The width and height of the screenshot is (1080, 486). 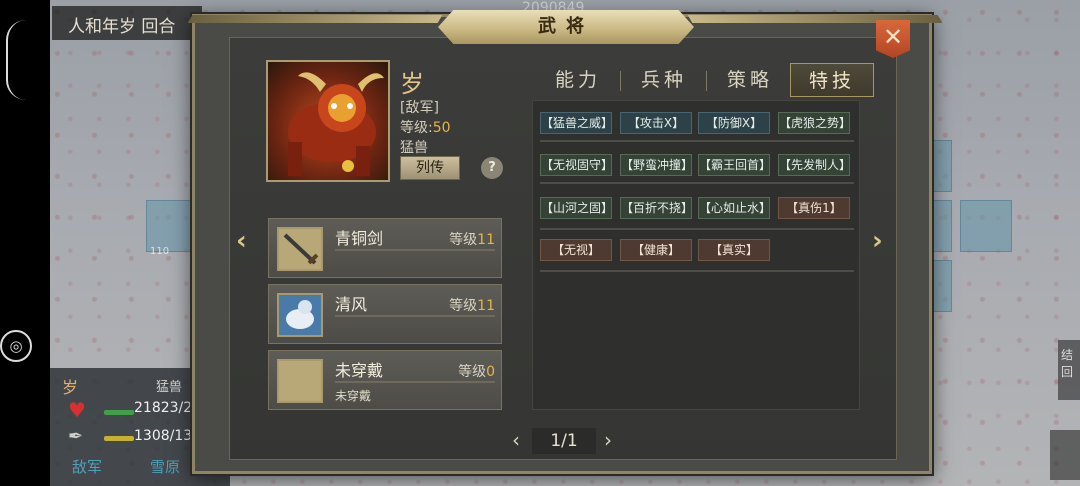 What do you see at coordinates (492, 168) in the screenshot?
I see `help-button: ?` at bounding box center [492, 168].